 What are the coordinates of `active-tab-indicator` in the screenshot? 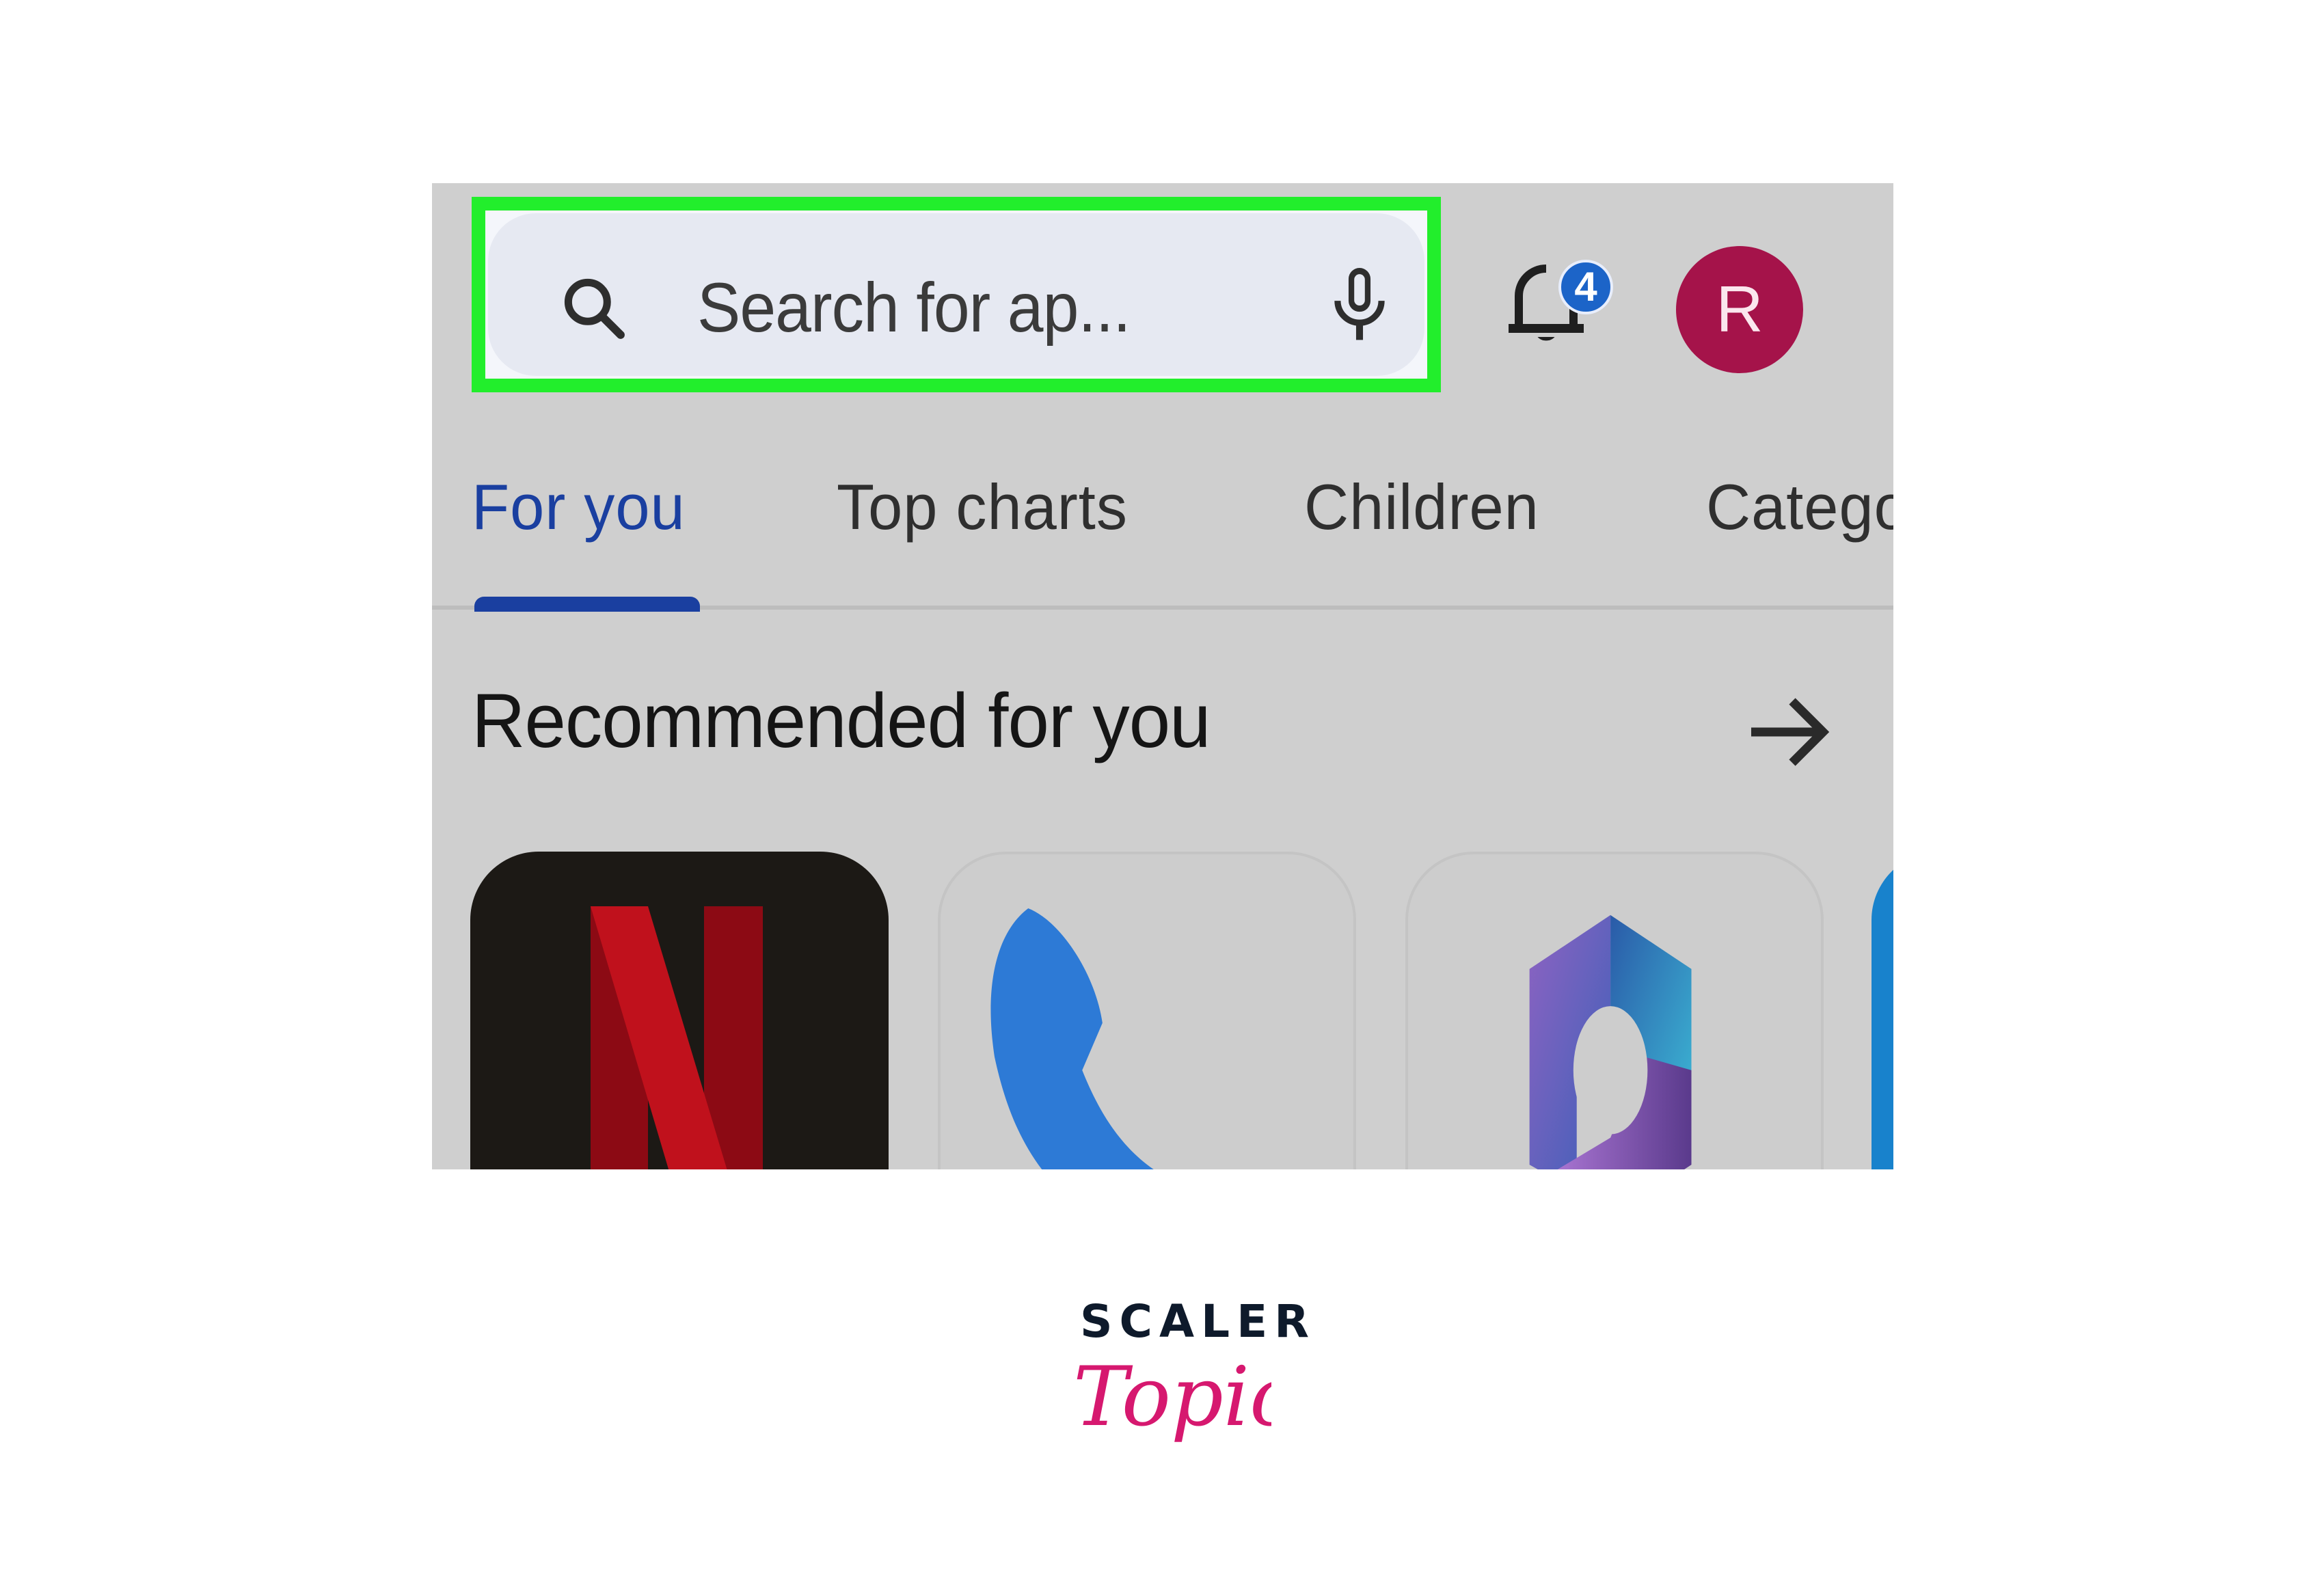 It's located at (587, 604).